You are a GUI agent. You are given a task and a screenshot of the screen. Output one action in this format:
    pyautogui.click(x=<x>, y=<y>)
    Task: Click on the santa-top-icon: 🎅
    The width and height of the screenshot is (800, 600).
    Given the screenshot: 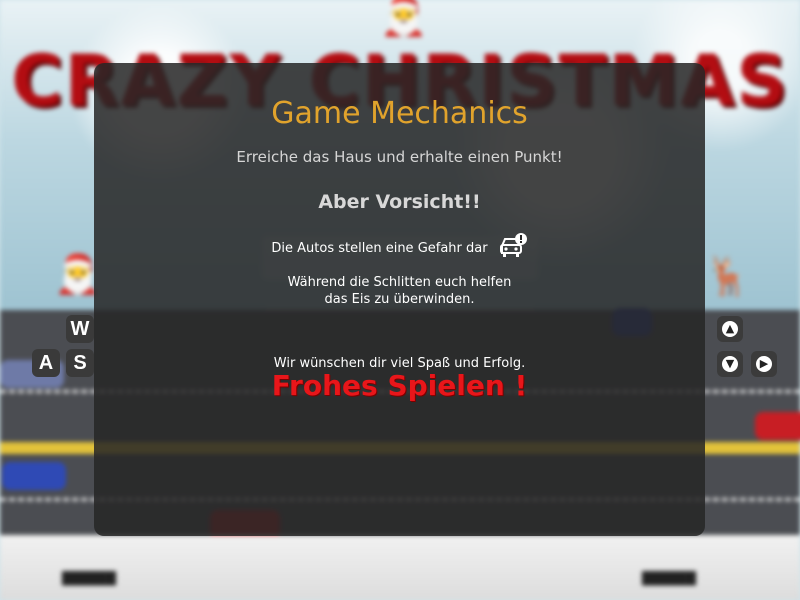 What is the action you would take?
    pyautogui.click(x=404, y=19)
    